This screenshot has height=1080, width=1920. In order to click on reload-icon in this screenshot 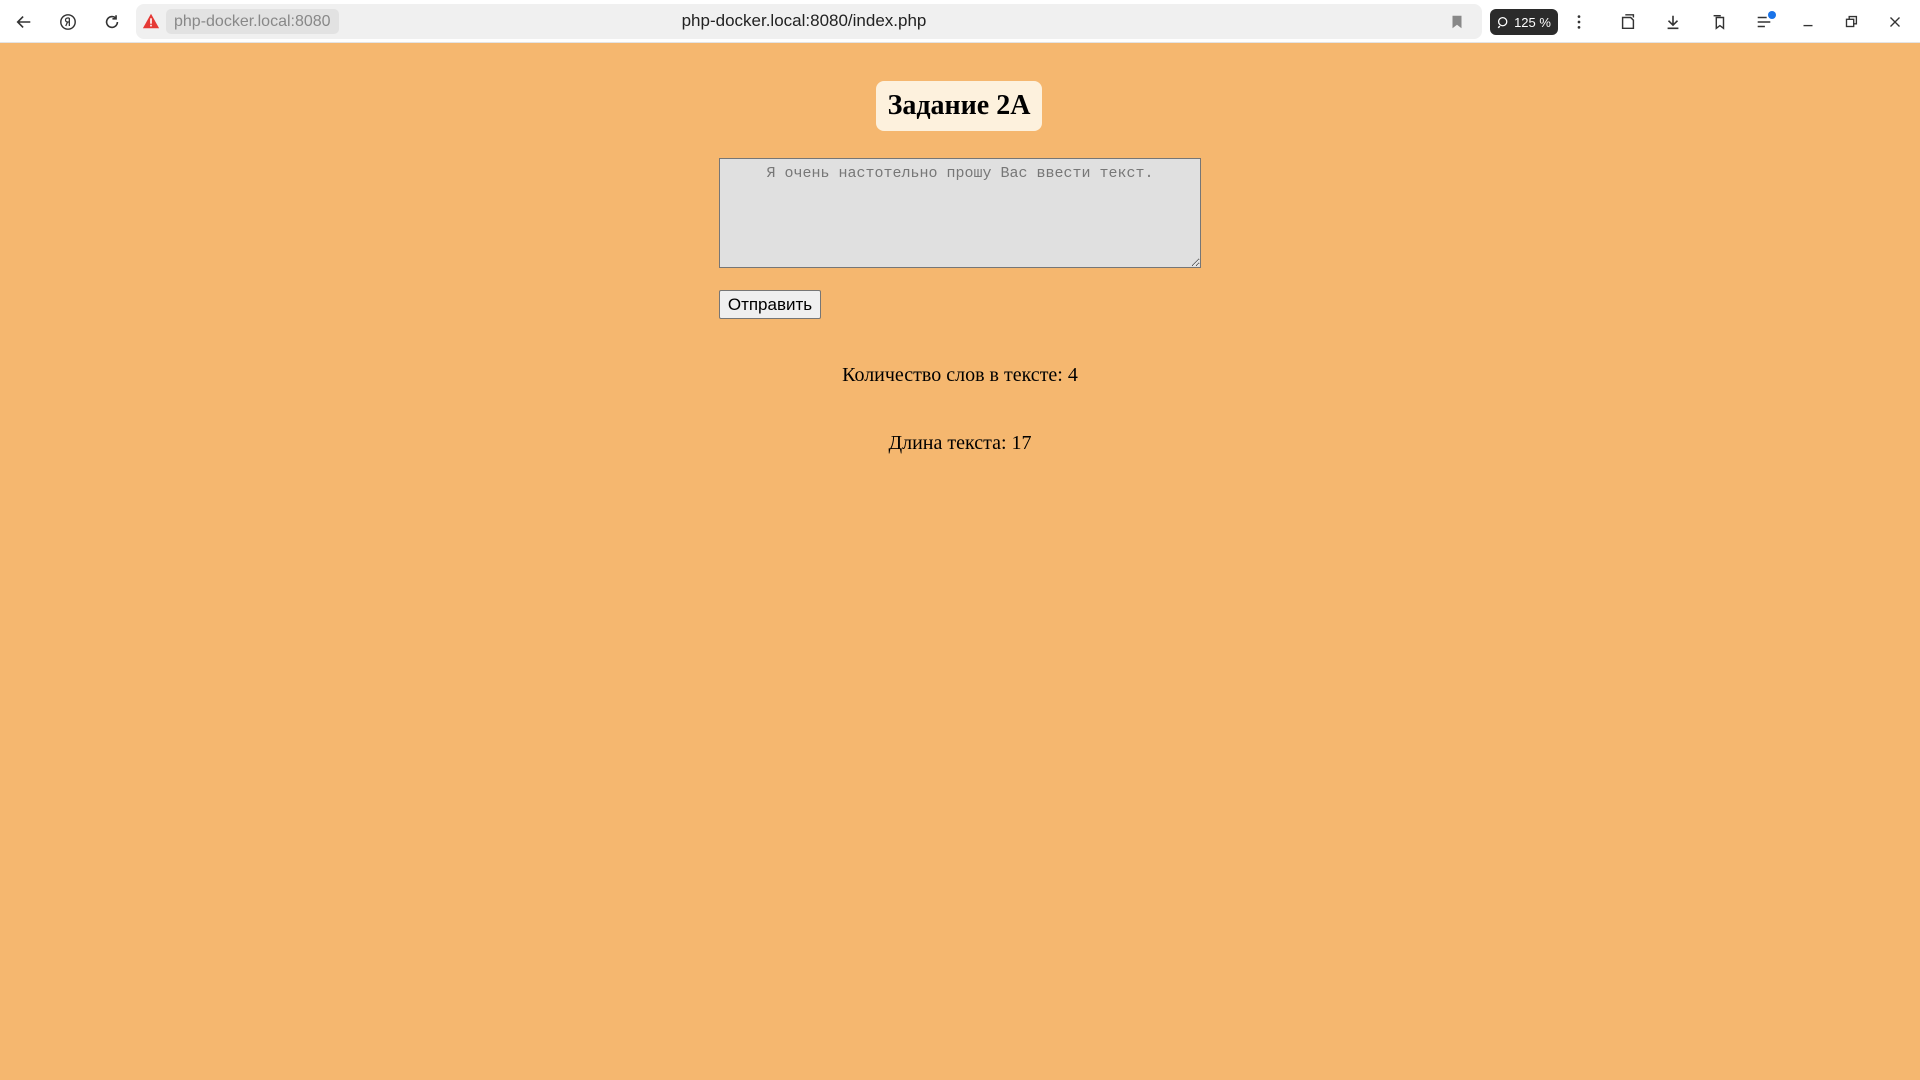, I will do `click(112, 22)`.